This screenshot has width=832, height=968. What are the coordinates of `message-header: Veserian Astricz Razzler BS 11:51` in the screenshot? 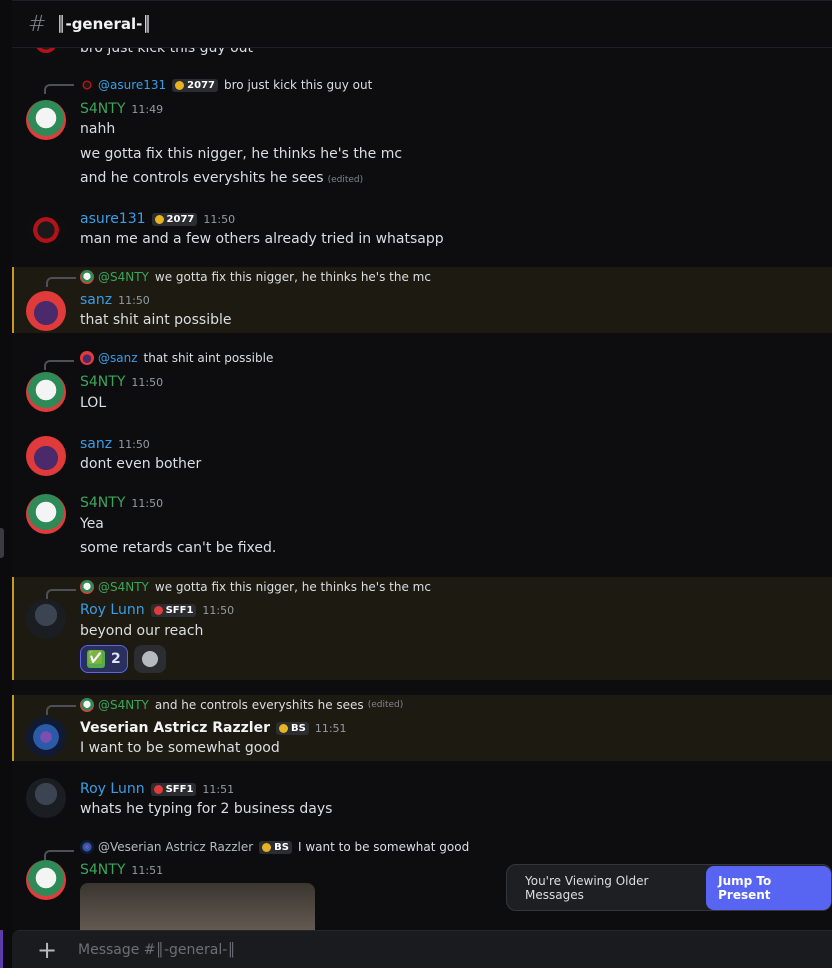 It's located at (213, 728).